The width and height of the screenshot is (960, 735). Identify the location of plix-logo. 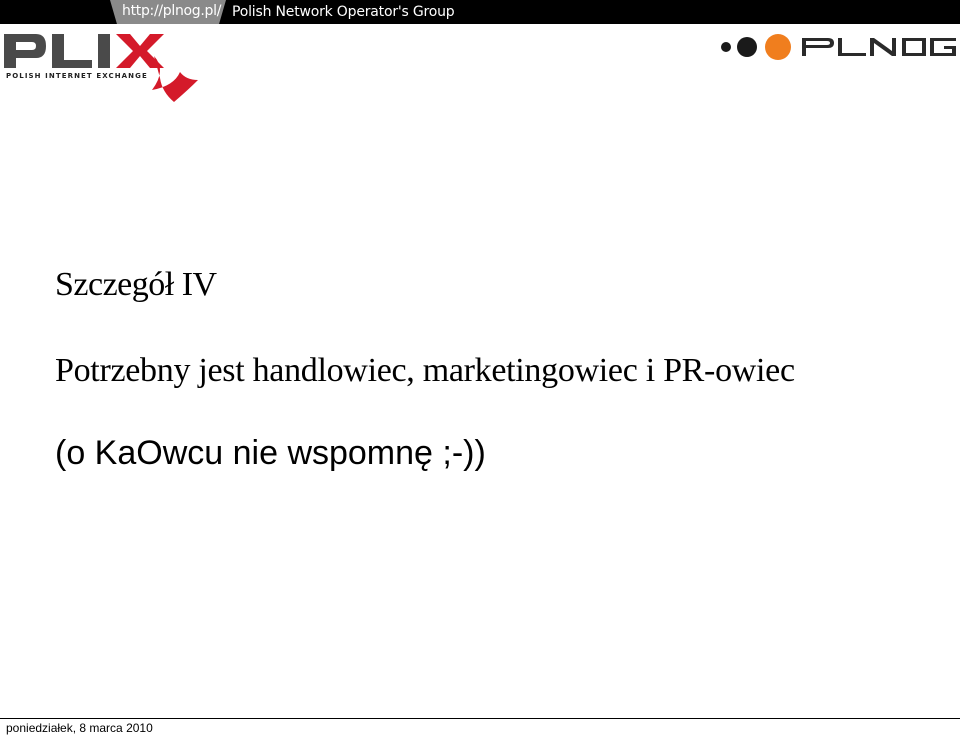
(101, 68).